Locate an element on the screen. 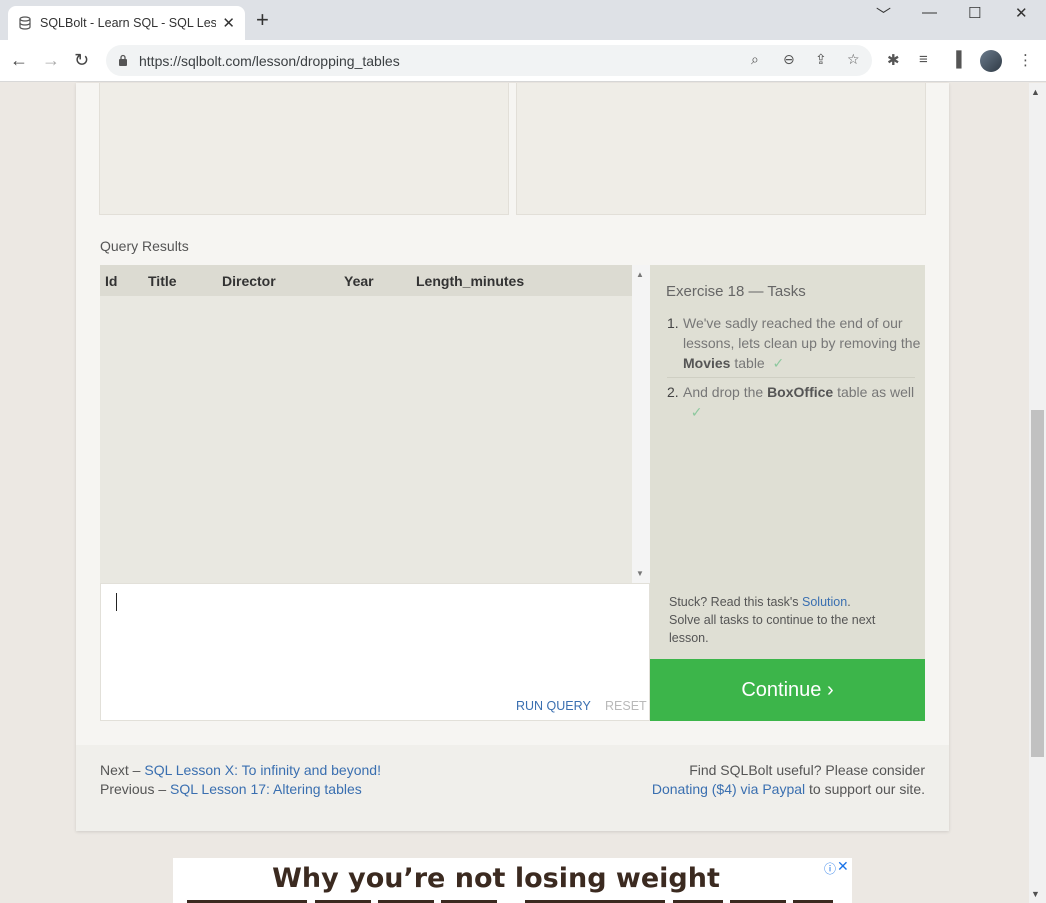 The image size is (1046, 903). lock-icon is located at coordinates (123, 60).